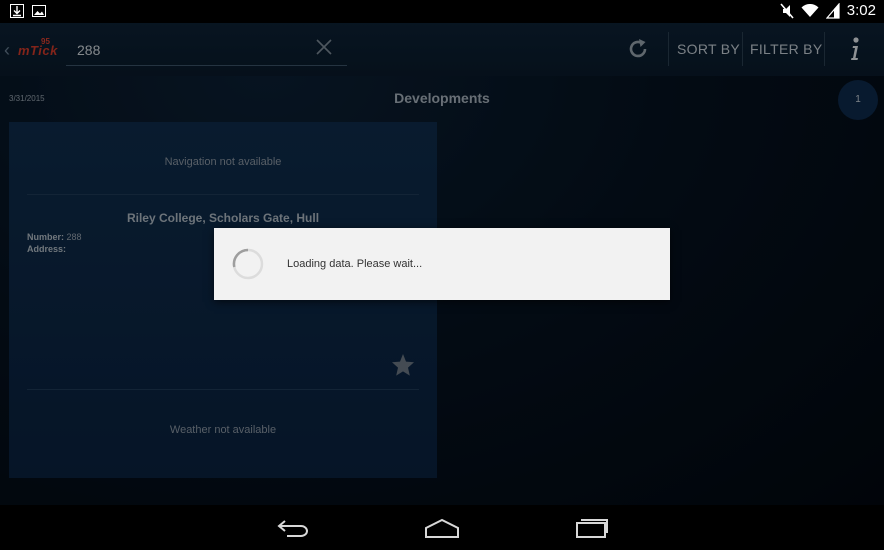 The height and width of the screenshot is (550, 884). What do you see at coordinates (787, 10) in the screenshot?
I see `mute-icon` at bounding box center [787, 10].